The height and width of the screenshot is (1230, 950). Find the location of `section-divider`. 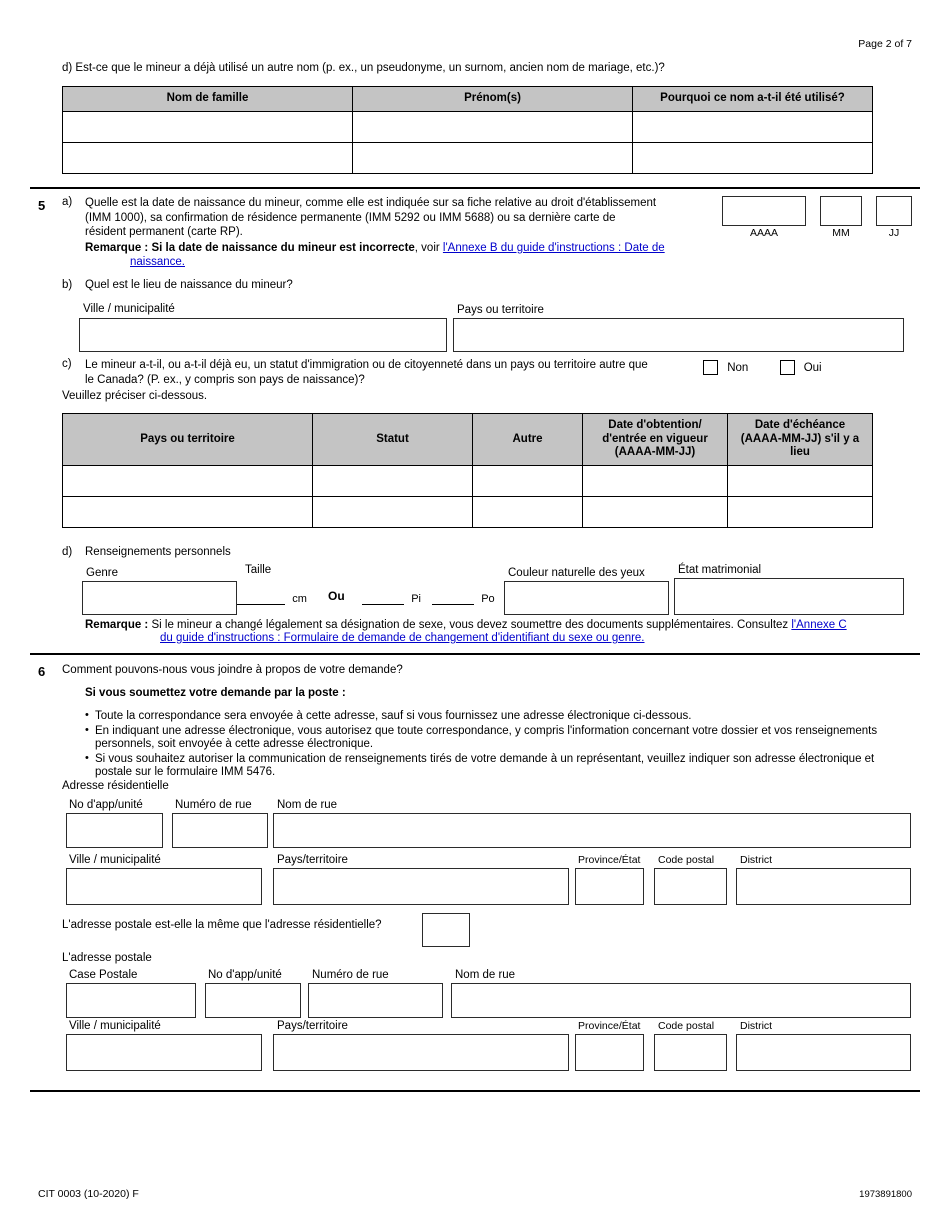

section-divider is located at coordinates (475, 188).